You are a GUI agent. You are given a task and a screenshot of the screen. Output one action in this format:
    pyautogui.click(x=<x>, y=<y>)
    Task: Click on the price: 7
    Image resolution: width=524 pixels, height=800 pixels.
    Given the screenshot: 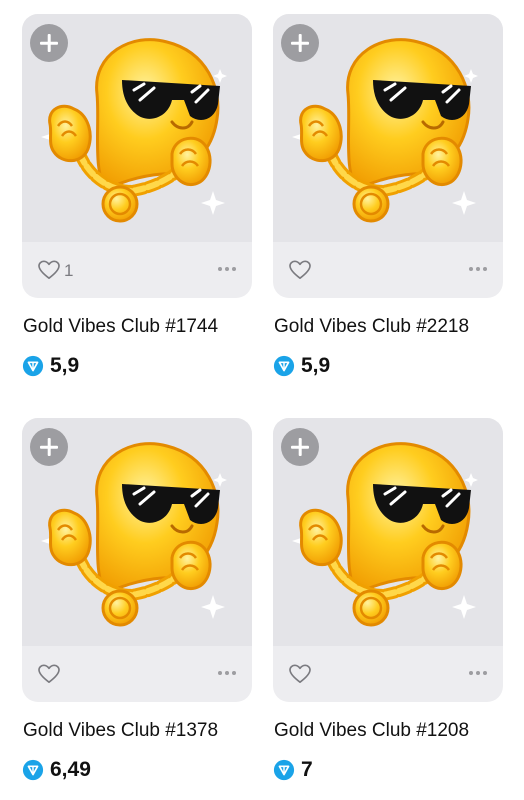 What is the action you would take?
    pyautogui.click(x=307, y=769)
    